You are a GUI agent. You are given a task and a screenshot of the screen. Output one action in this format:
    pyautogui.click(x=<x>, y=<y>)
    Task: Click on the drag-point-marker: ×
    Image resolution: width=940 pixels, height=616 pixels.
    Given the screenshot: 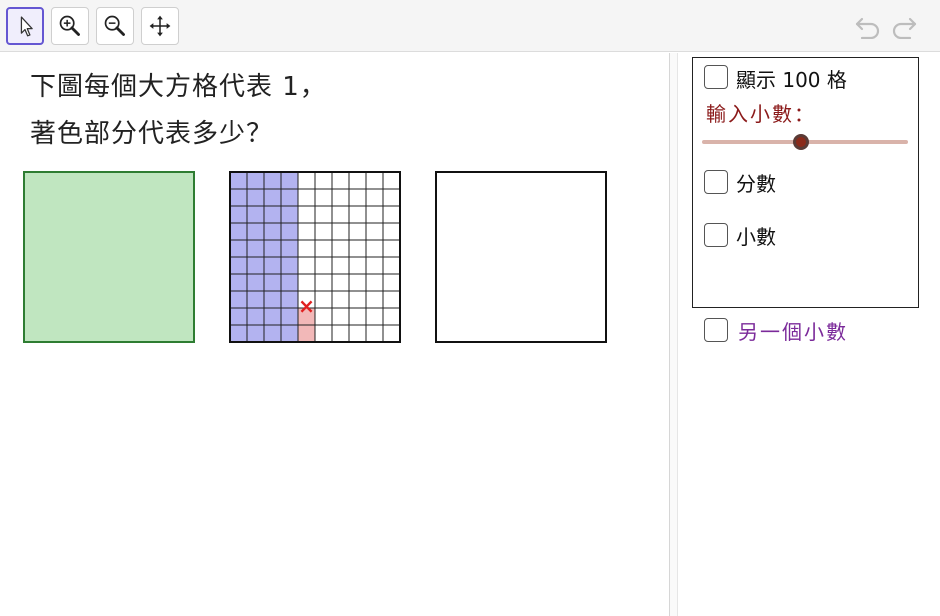 What is the action you would take?
    pyautogui.click(x=306, y=306)
    